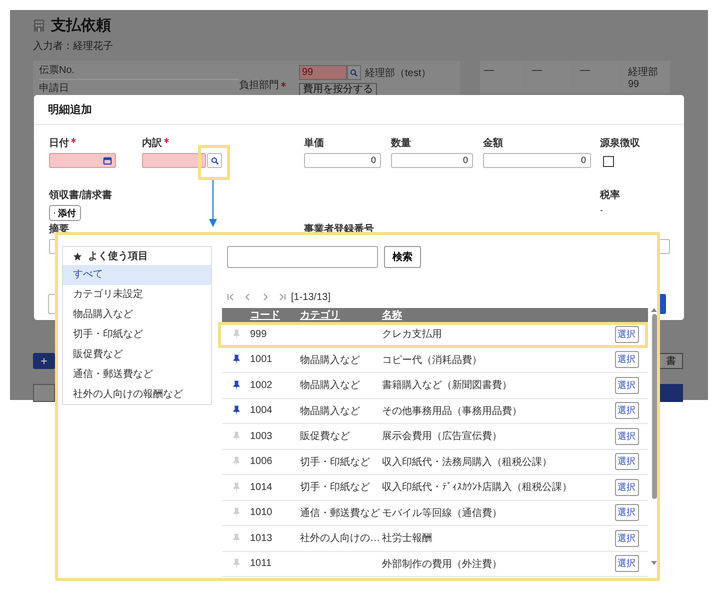 This screenshot has width=723, height=598. What do you see at coordinates (44, 361) in the screenshot?
I see `add-button: +` at bounding box center [44, 361].